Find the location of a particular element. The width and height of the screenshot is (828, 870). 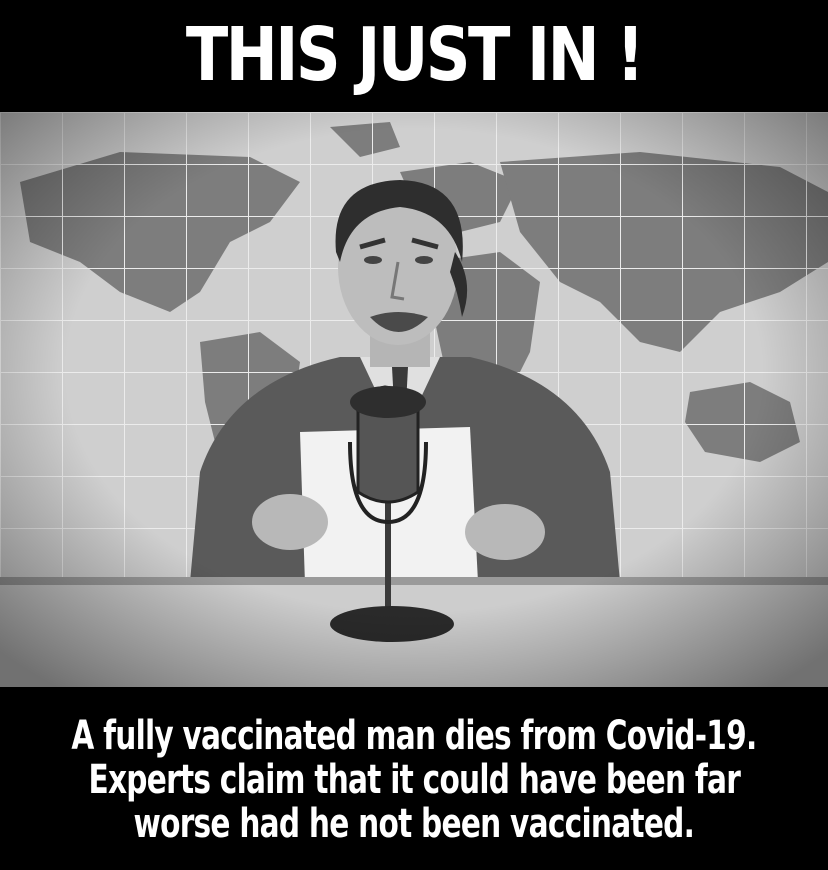

headline-banner: THIS JUST IN ! is located at coordinates (414, 55).